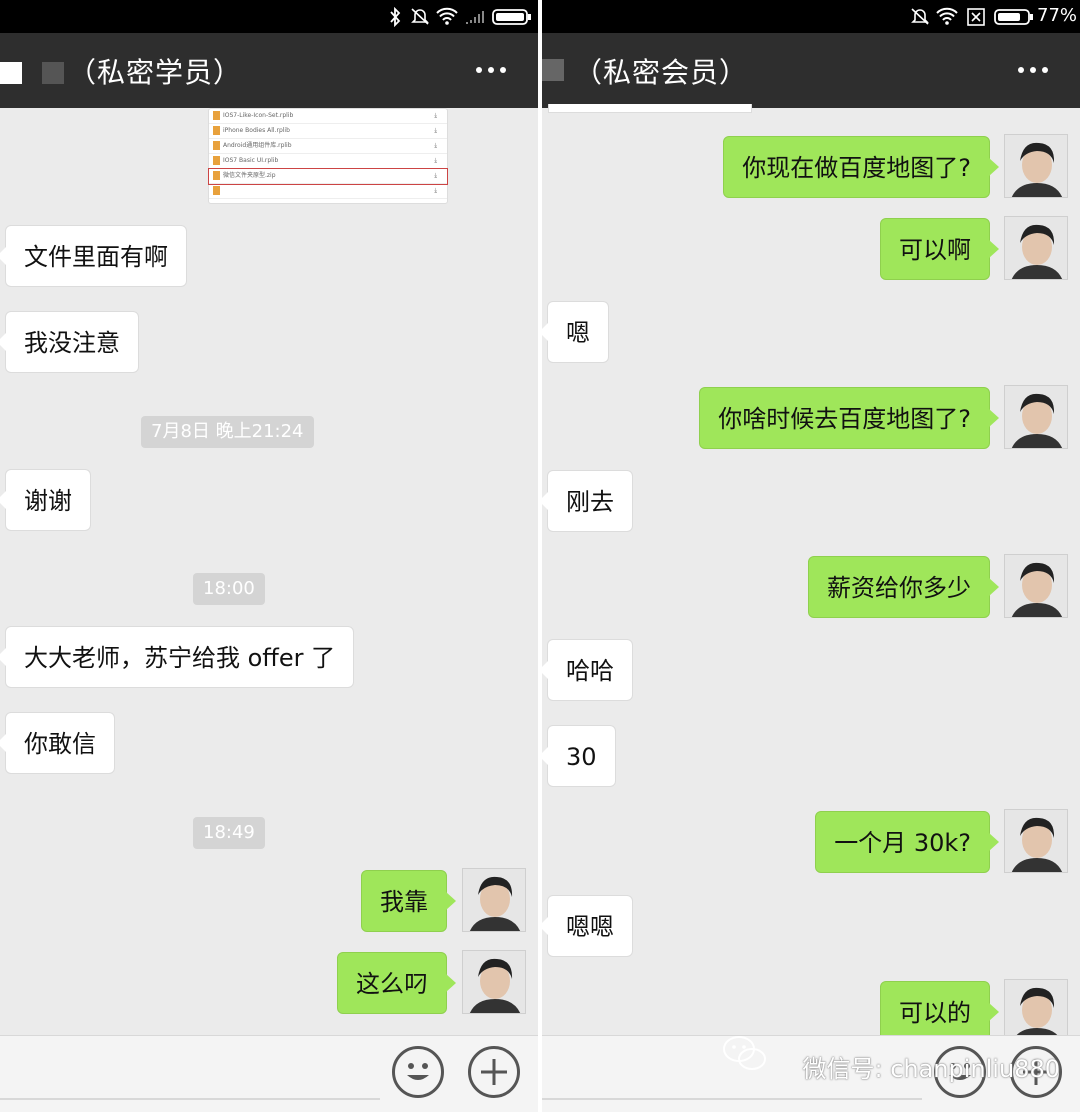 Image resolution: width=1080 pixels, height=1112 pixels. What do you see at coordinates (494, 1072) in the screenshot?
I see `plus-icon` at bounding box center [494, 1072].